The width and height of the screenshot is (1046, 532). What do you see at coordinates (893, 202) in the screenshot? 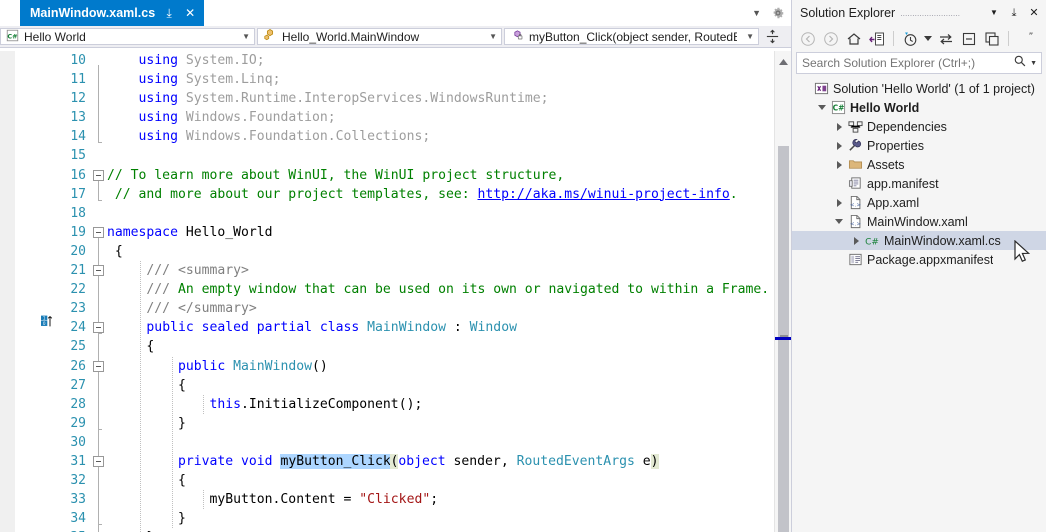
I see `tree-item-label: App.xaml` at bounding box center [893, 202].